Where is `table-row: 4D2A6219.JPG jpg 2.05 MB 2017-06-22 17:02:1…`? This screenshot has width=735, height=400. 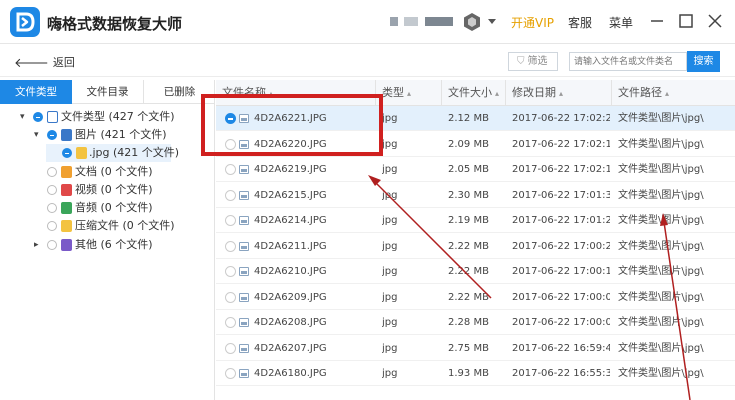
table-row: 4D2A6219.JPG jpg 2.05 MB 2017-06-22 17:02:1… is located at coordinates (475, 169).